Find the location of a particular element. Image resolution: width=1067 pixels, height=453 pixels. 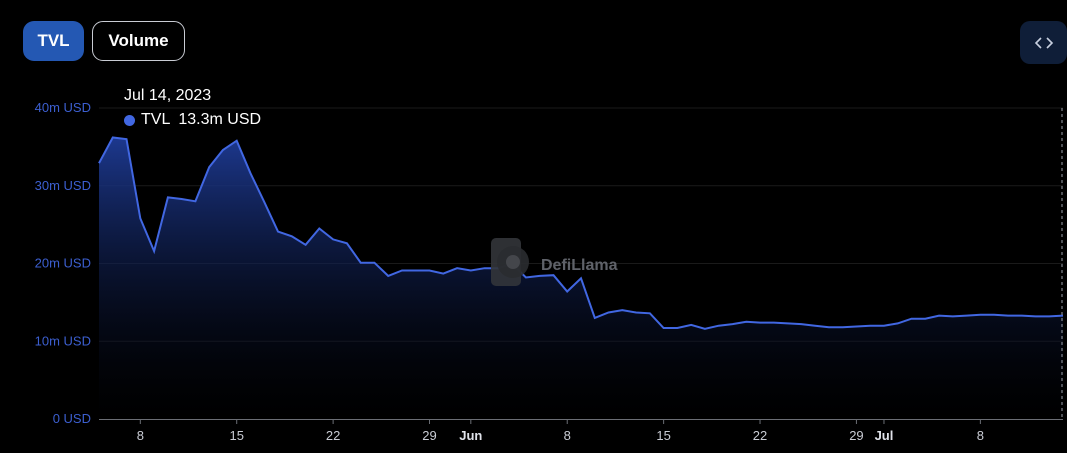

tooltip-date: Jul 14, 2023 is located at coordinates (168, 95).